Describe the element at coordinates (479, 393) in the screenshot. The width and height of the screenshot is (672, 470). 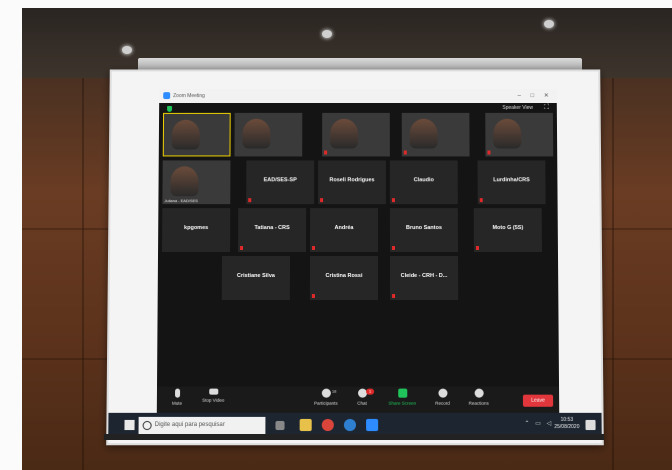
I see `reactions-icon` at that location.